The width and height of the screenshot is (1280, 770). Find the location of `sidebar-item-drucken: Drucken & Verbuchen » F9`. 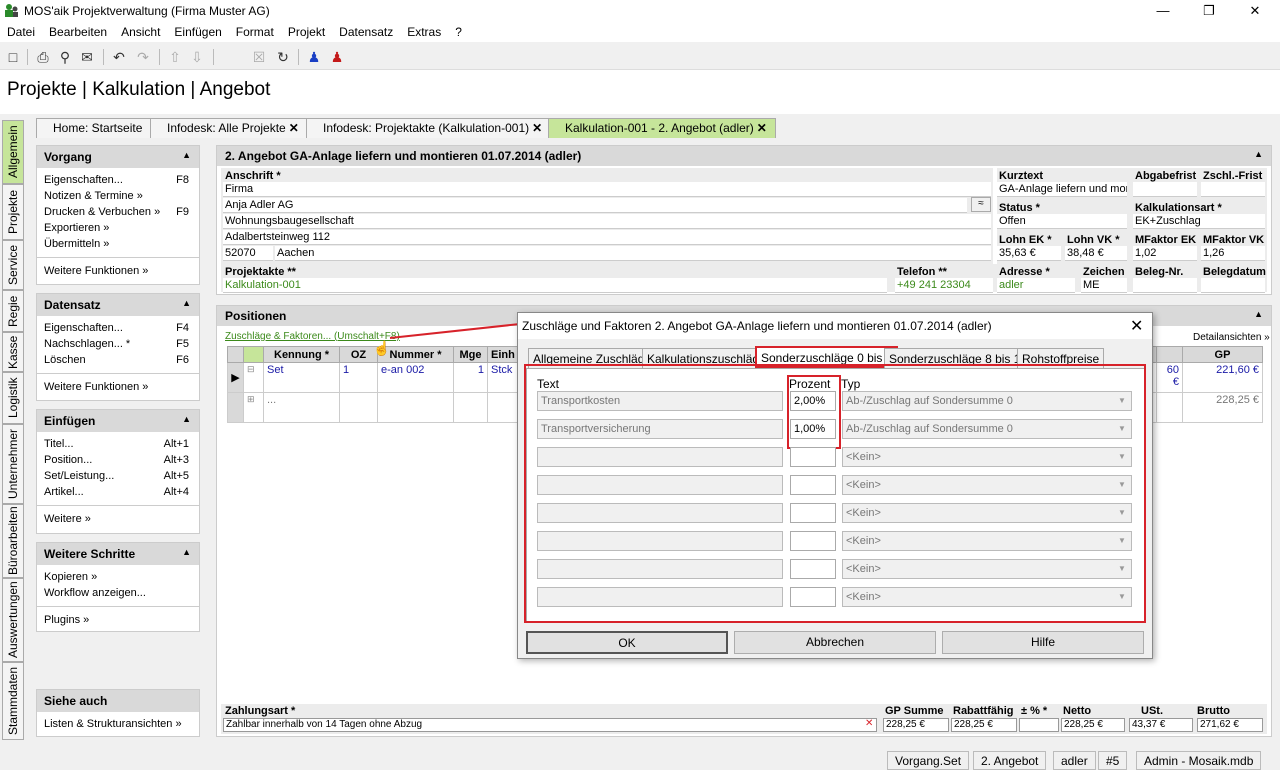

sidebar-item-drucken: Drucken & Verbuchen » F9 is located at coordinates (118, 213).